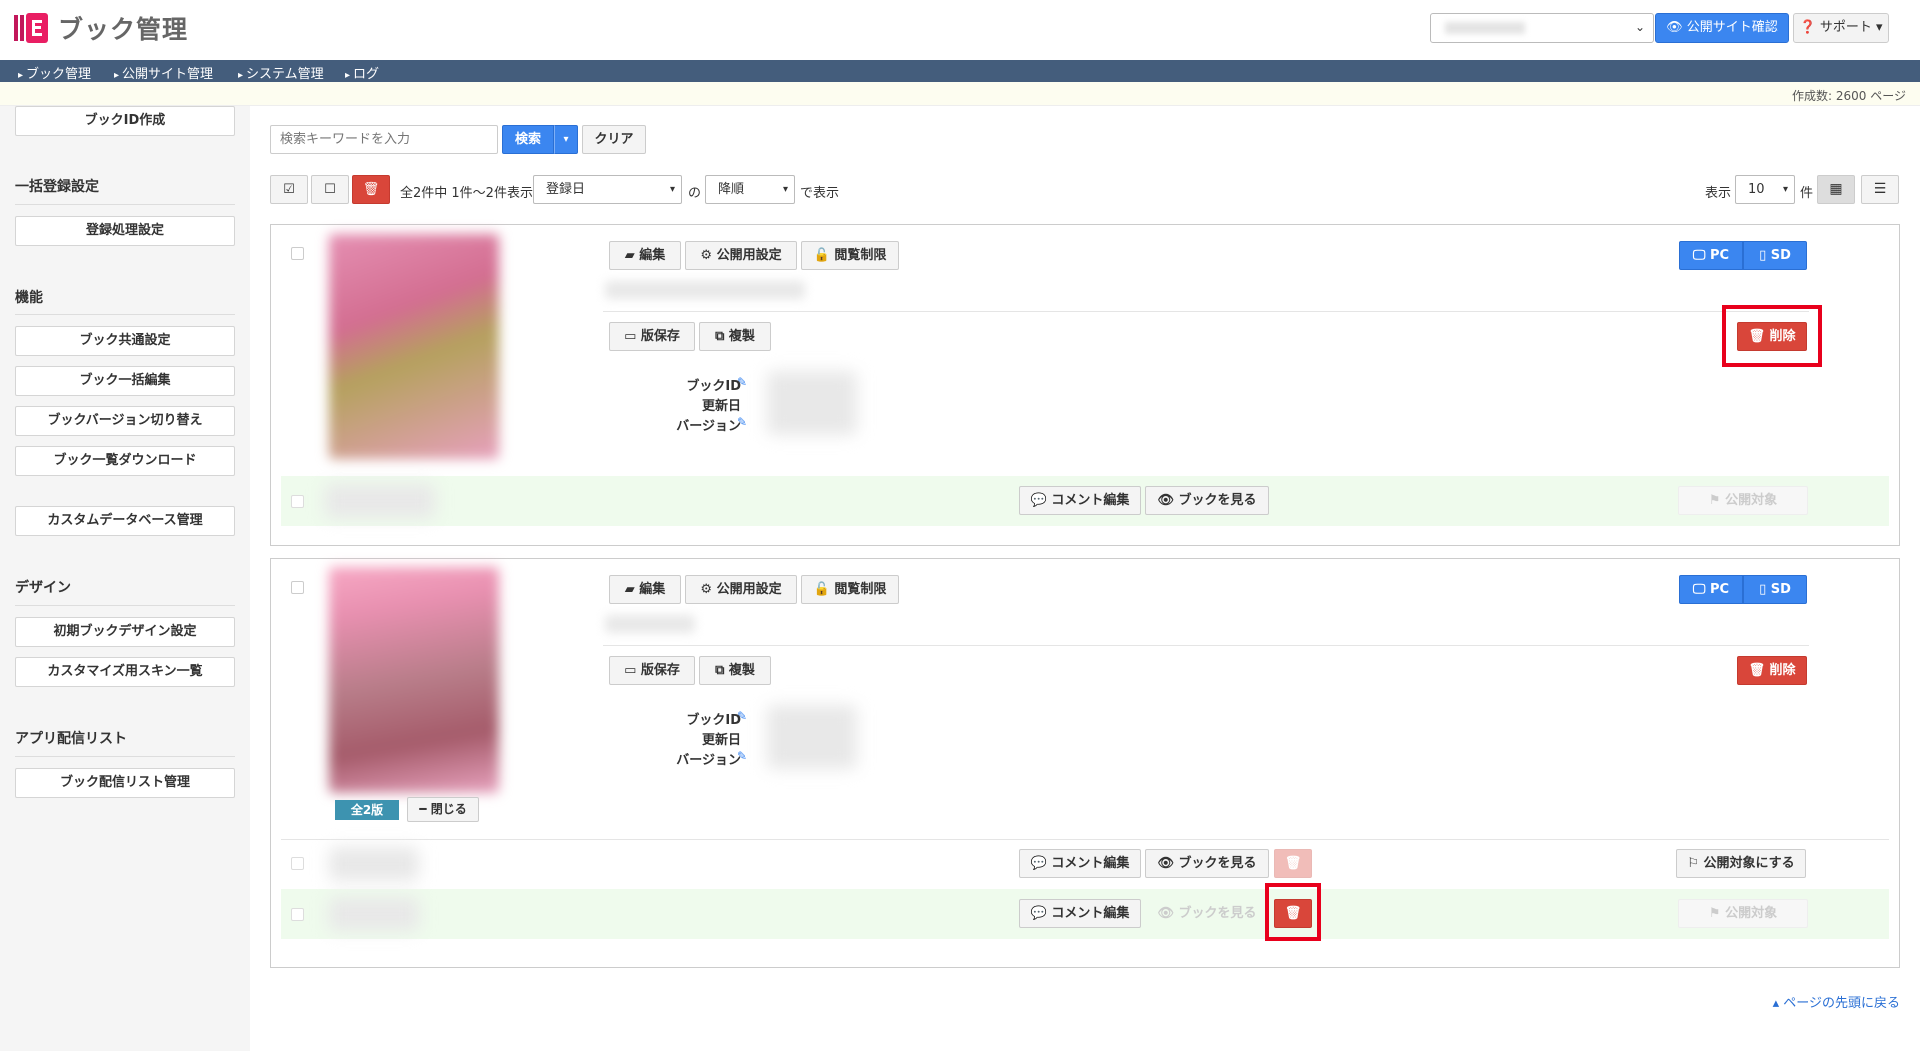  I want to click on sidebar-item-custom-database: カスタムデータベース管理, so click(125, 521).